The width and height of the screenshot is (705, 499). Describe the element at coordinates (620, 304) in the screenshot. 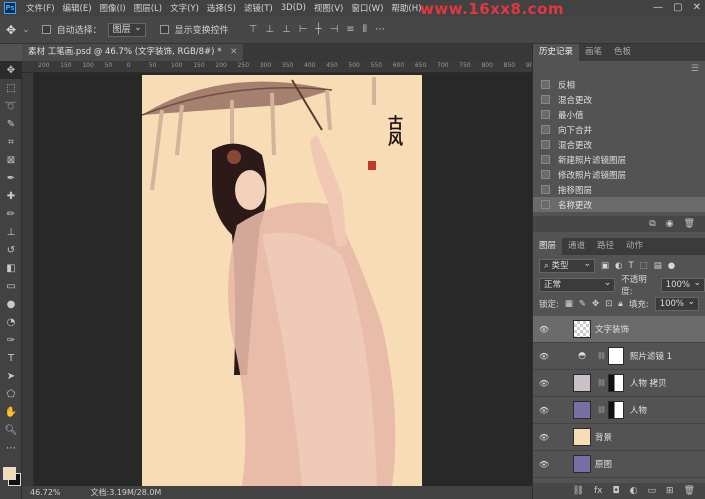

I see `lock-all-icon: 🔒︎` at that location.